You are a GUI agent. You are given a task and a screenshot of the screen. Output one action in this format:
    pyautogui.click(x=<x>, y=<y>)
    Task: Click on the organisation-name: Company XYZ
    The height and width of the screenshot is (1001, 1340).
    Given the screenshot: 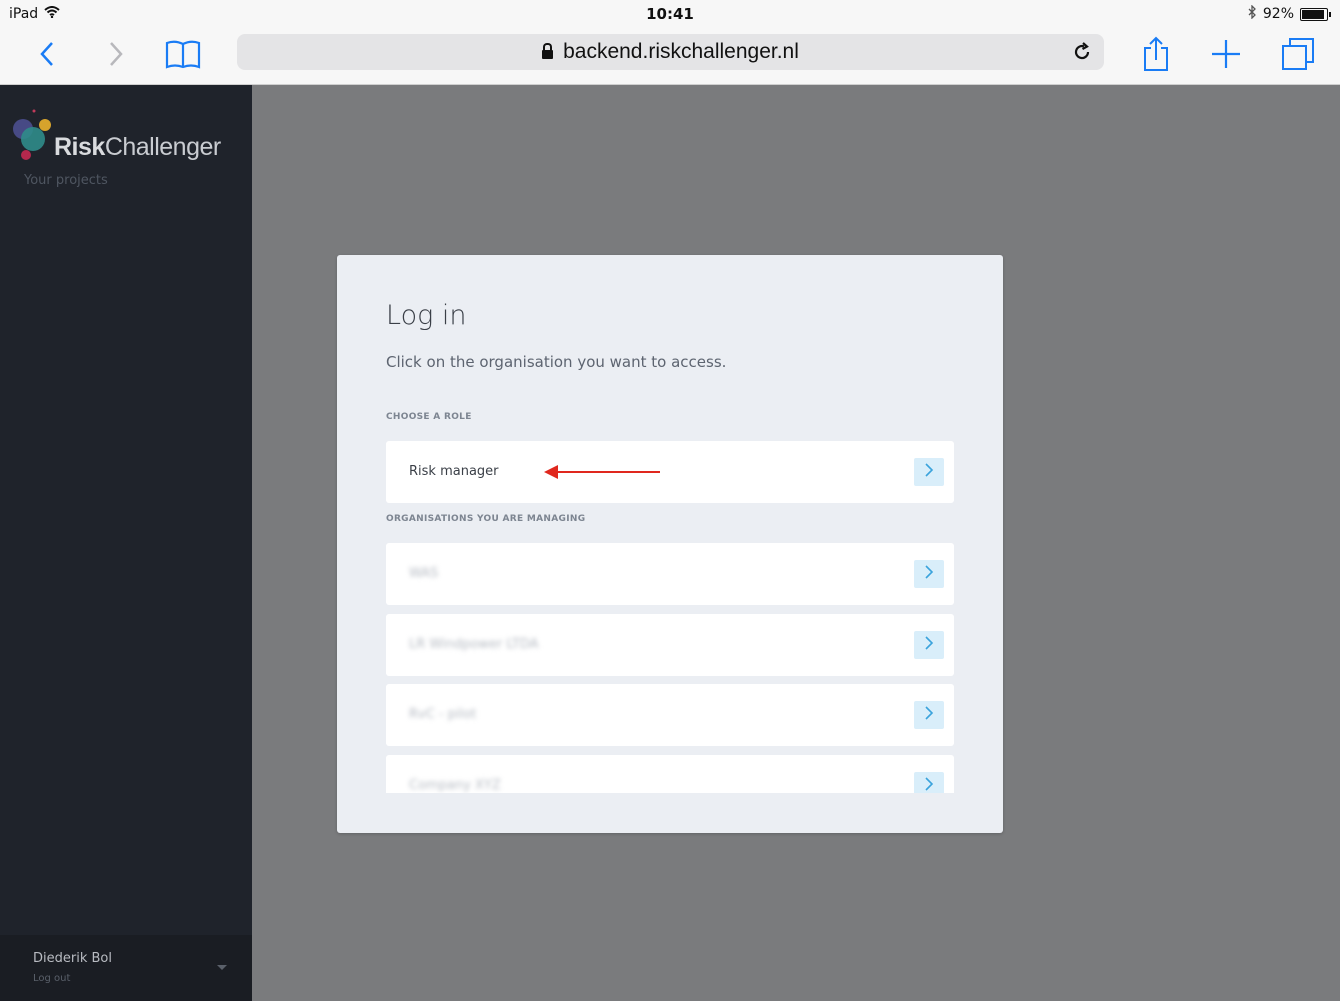 What is the action you would take?
    pyautogui.click(x=455, y=785)
    